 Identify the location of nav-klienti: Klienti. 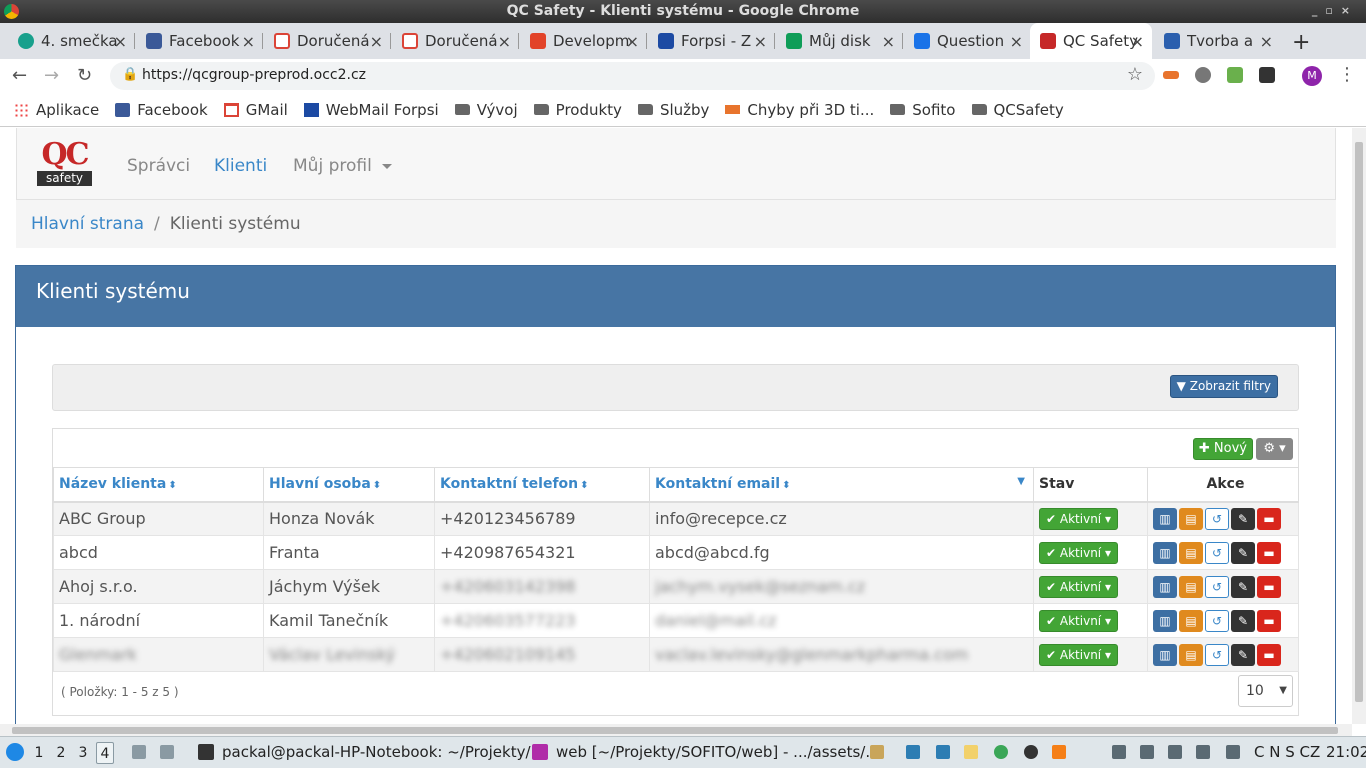
(240, 166).